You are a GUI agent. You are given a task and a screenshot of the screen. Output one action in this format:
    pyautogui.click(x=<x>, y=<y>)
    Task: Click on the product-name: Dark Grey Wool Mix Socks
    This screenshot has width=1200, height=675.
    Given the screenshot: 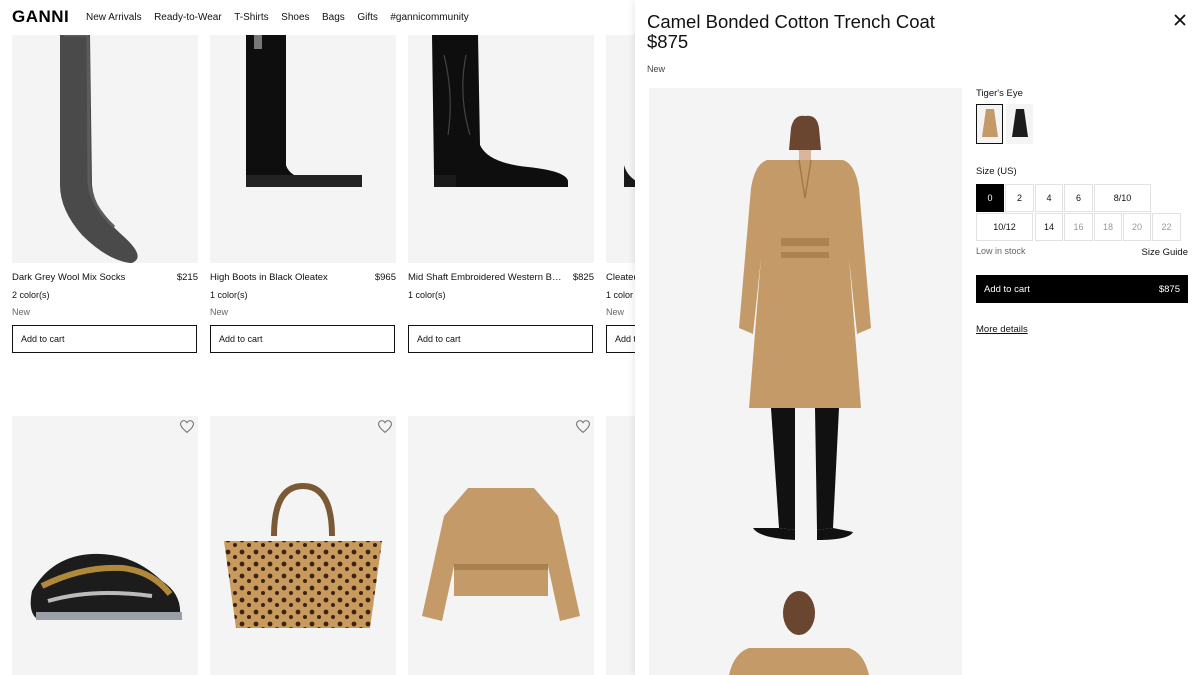 What is the action you would take?
    pyautogui.click(x=91, y=277)
    